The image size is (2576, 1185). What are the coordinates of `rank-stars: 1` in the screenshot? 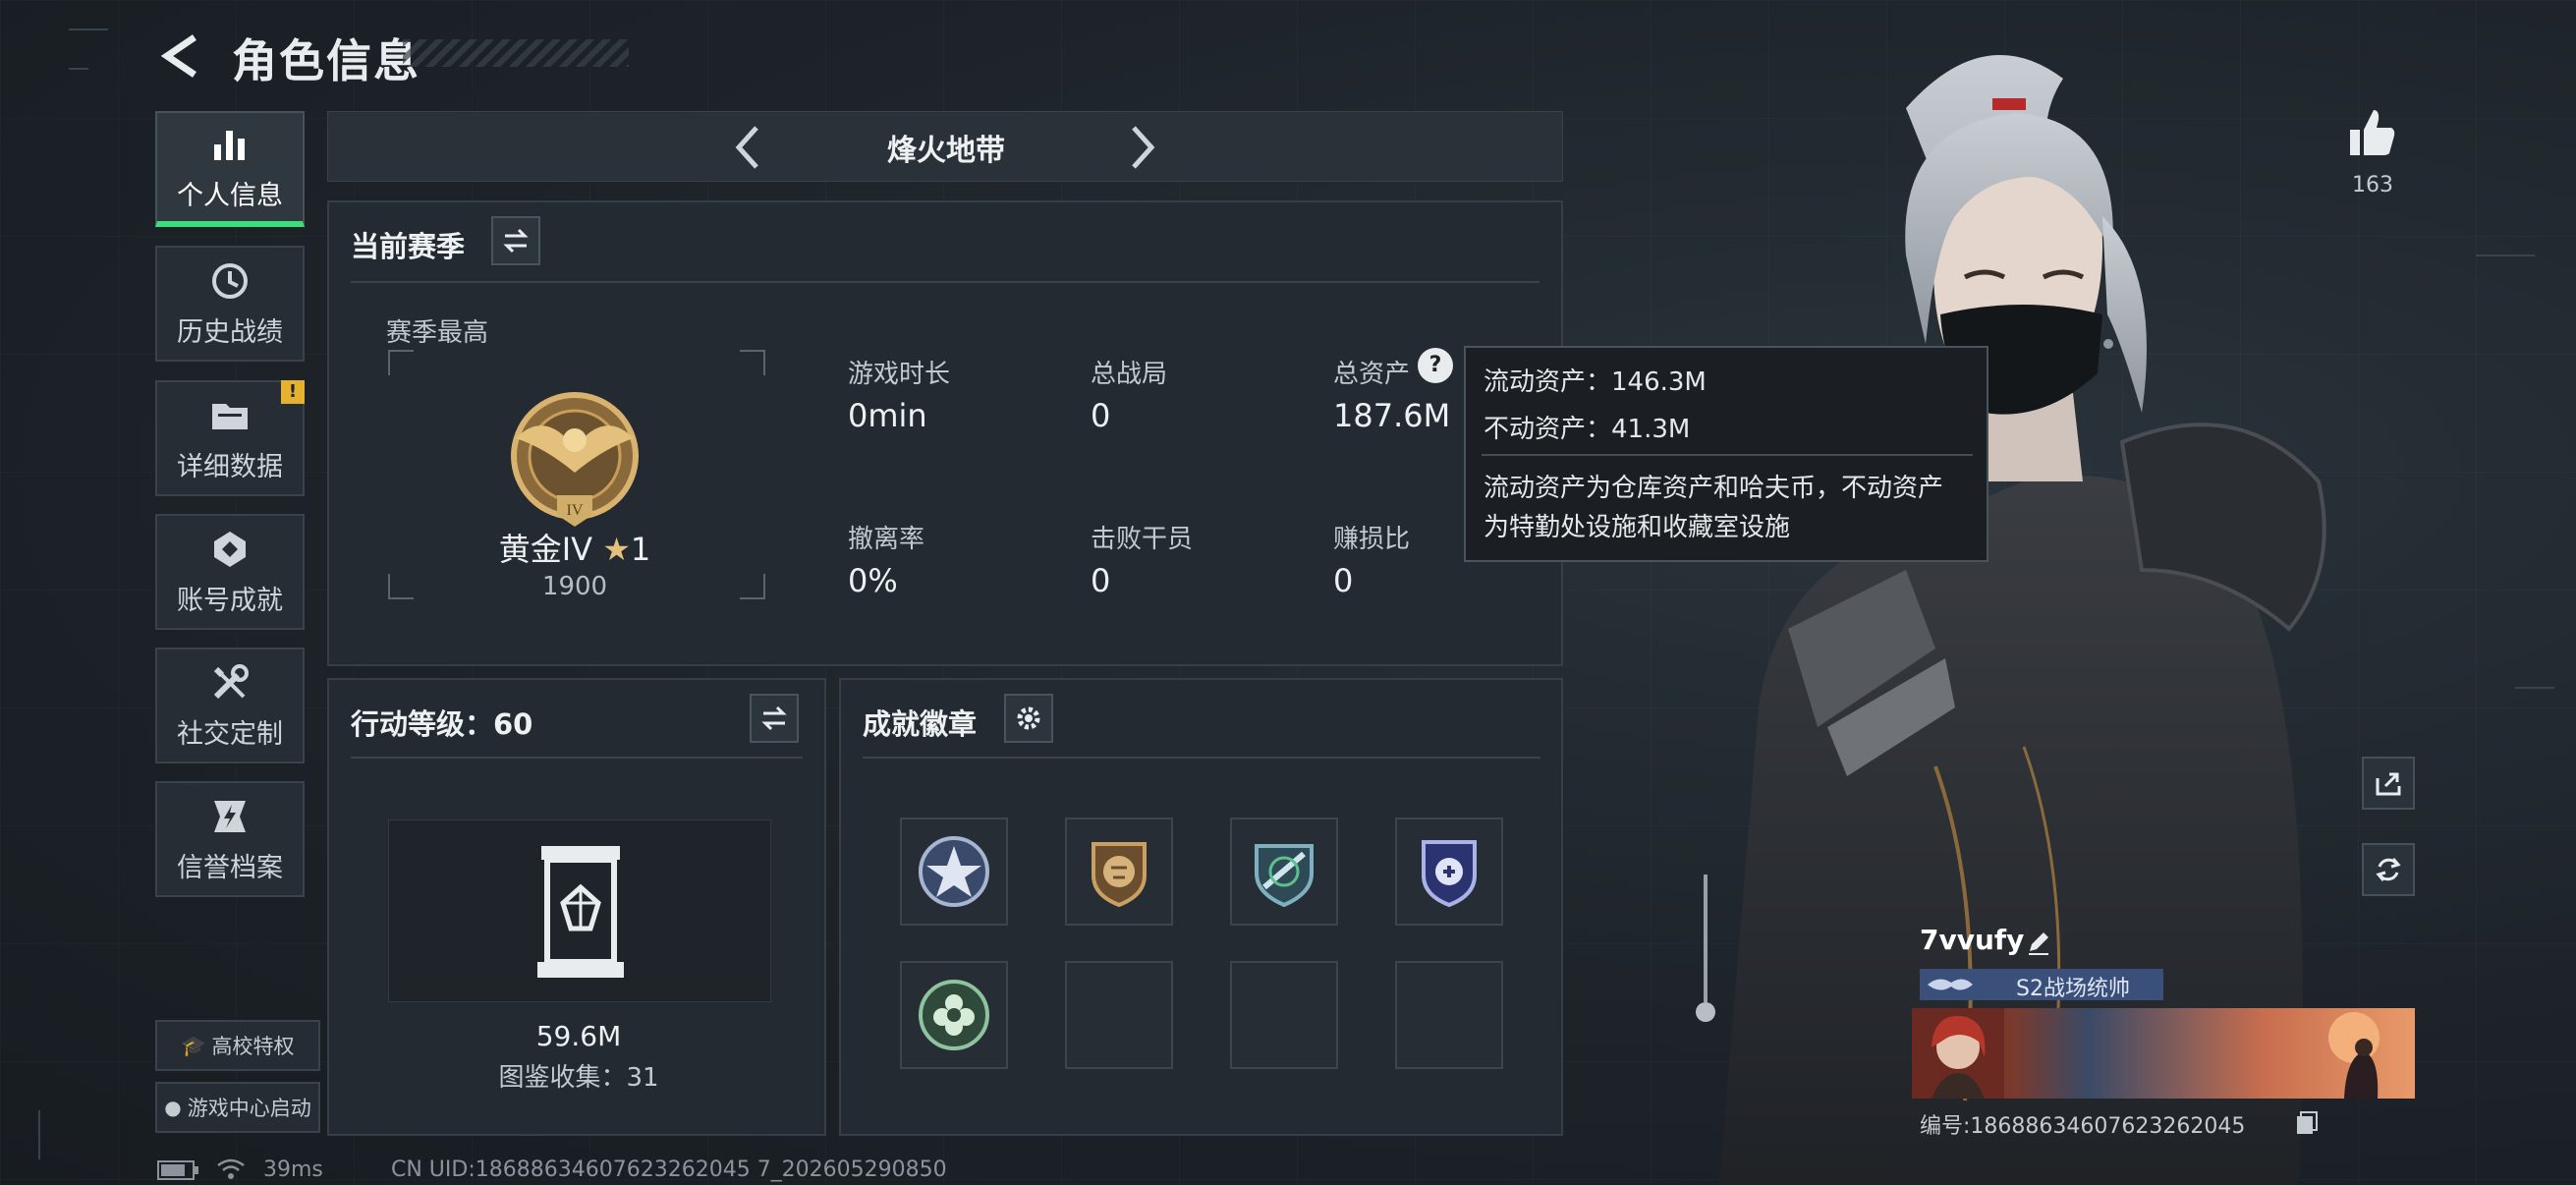 It's located at (640, 550).